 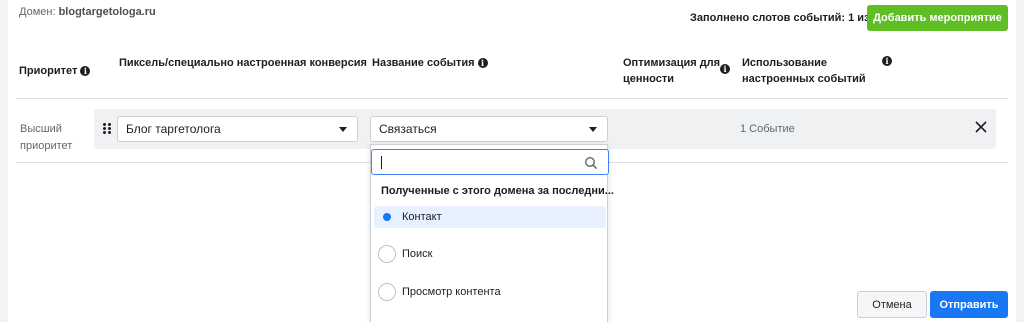 What do you see at coordinates (243, 63) in the screenshot?
I see `header-pixel: Пиксель/специально настроенная конверсия` at bounding box center [243, 63].